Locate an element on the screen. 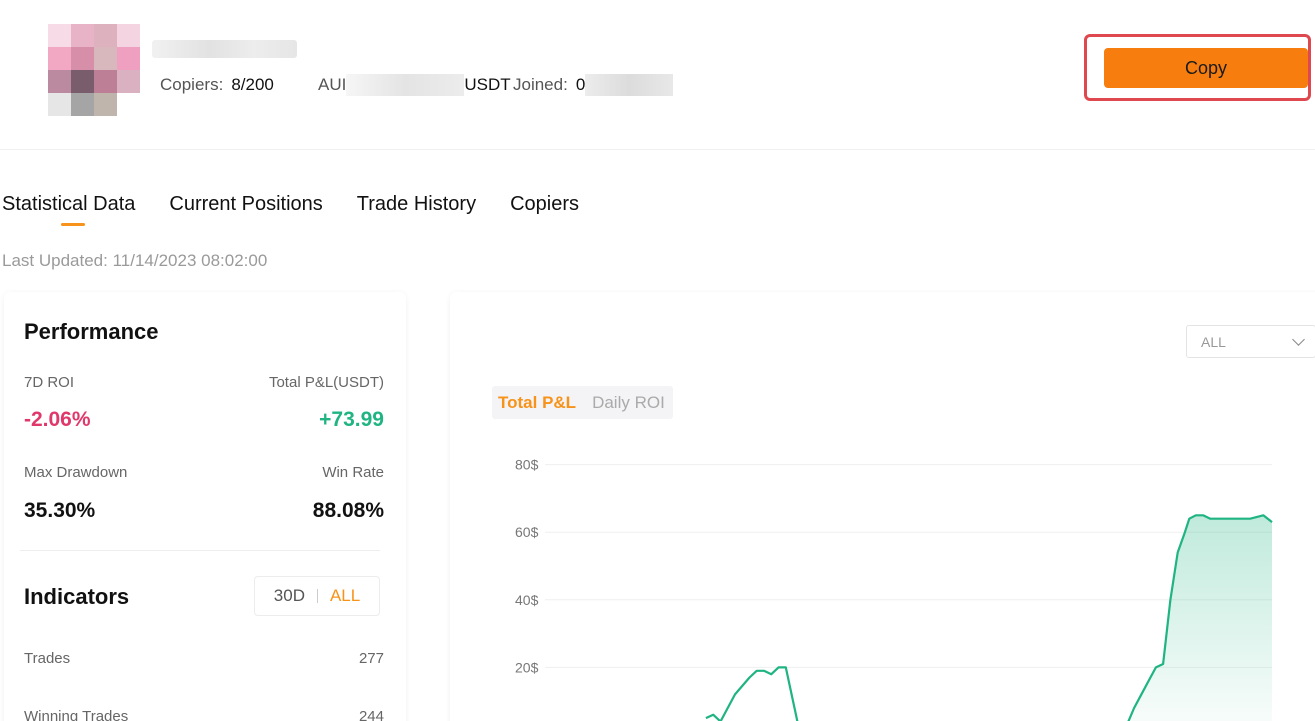 The height and width of the screenshot is (721, 1315). y-tick-label: 60$ is located at coordinates (527, 532).